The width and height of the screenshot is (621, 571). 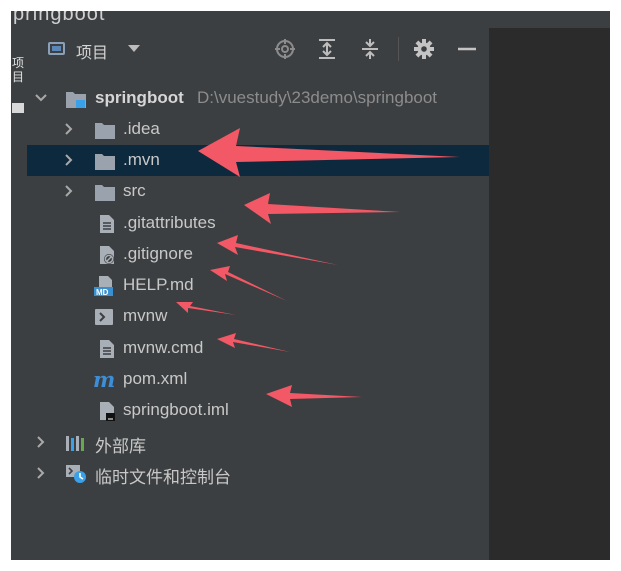 I want to click on tree-item-src: src, so click(x=258, y=191).